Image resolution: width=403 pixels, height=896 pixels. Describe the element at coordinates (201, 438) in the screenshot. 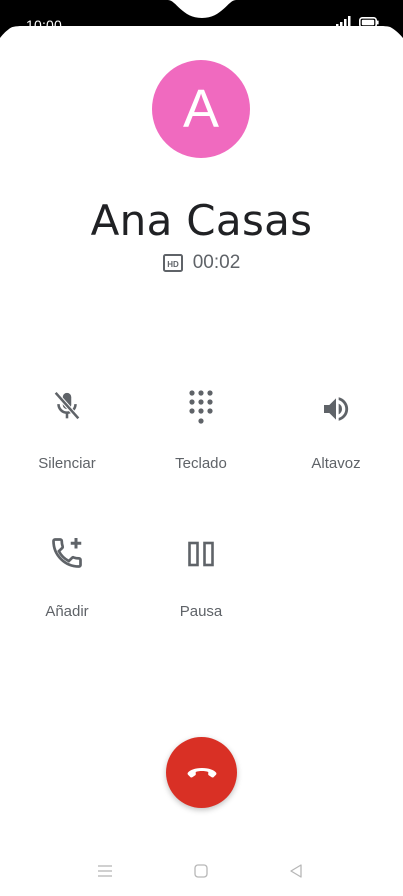

I see `keypad-button: Teclado` at that location.